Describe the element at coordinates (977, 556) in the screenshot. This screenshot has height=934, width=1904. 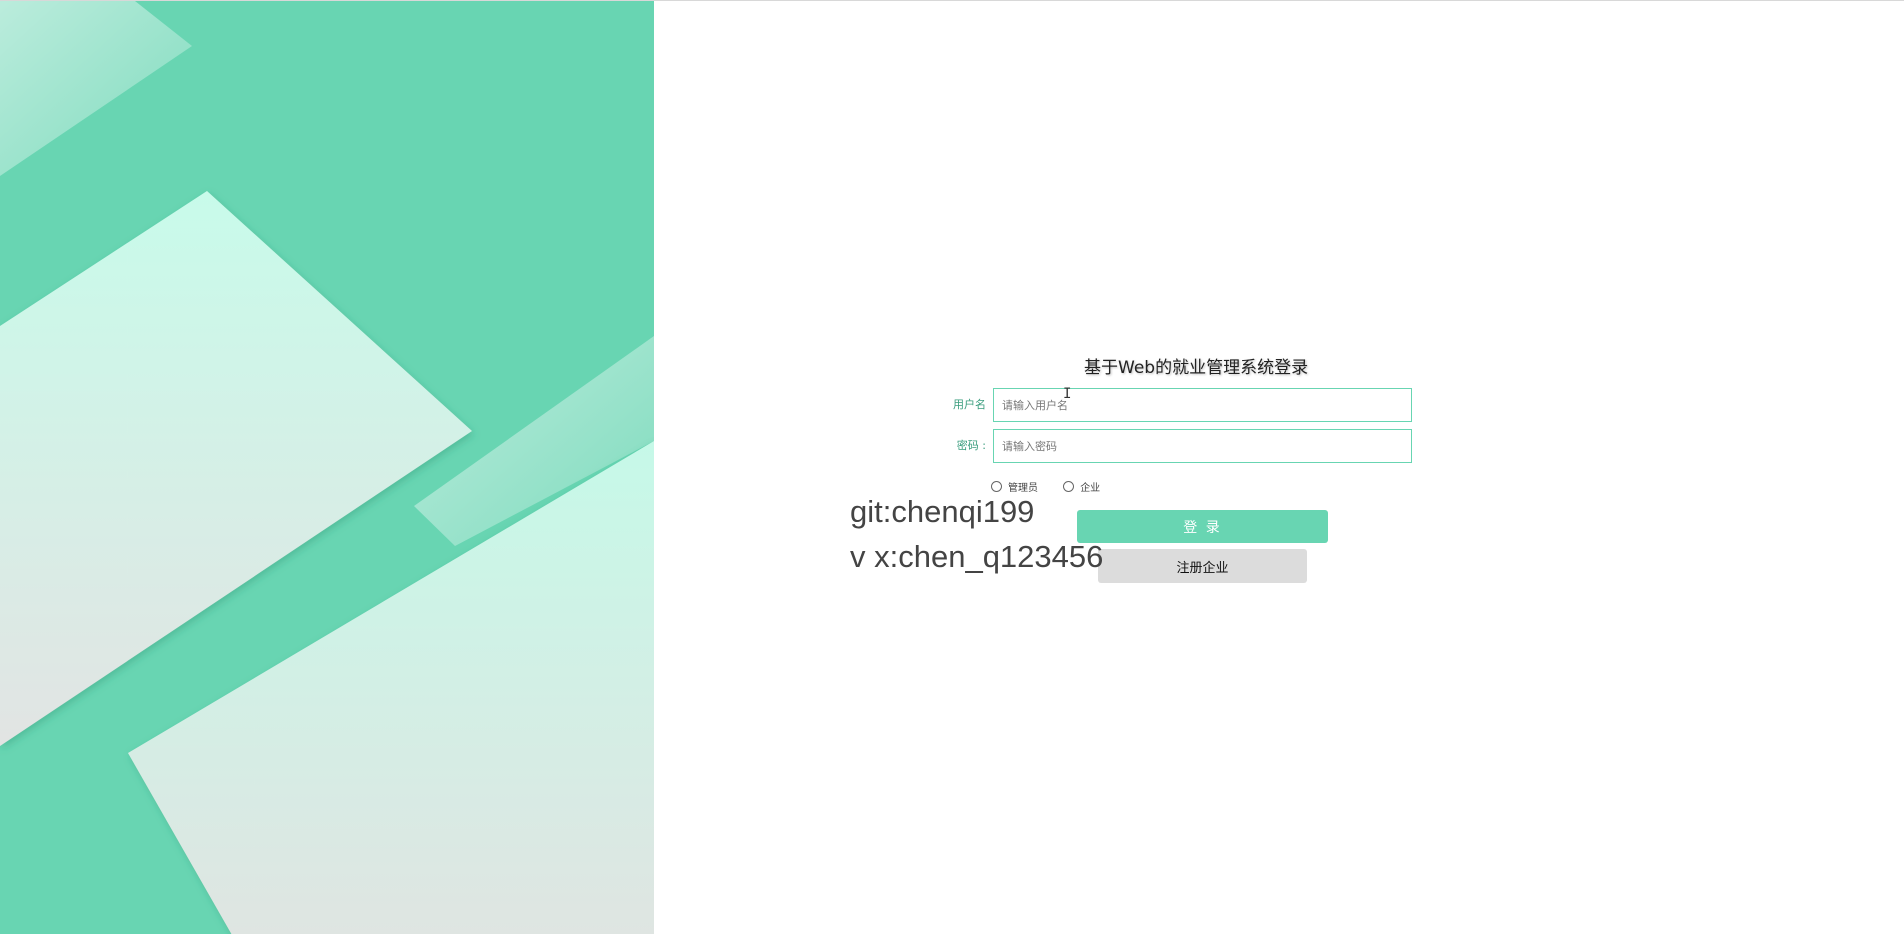
I see `watermark-line-contact: v x:chen_q123456` at that location.